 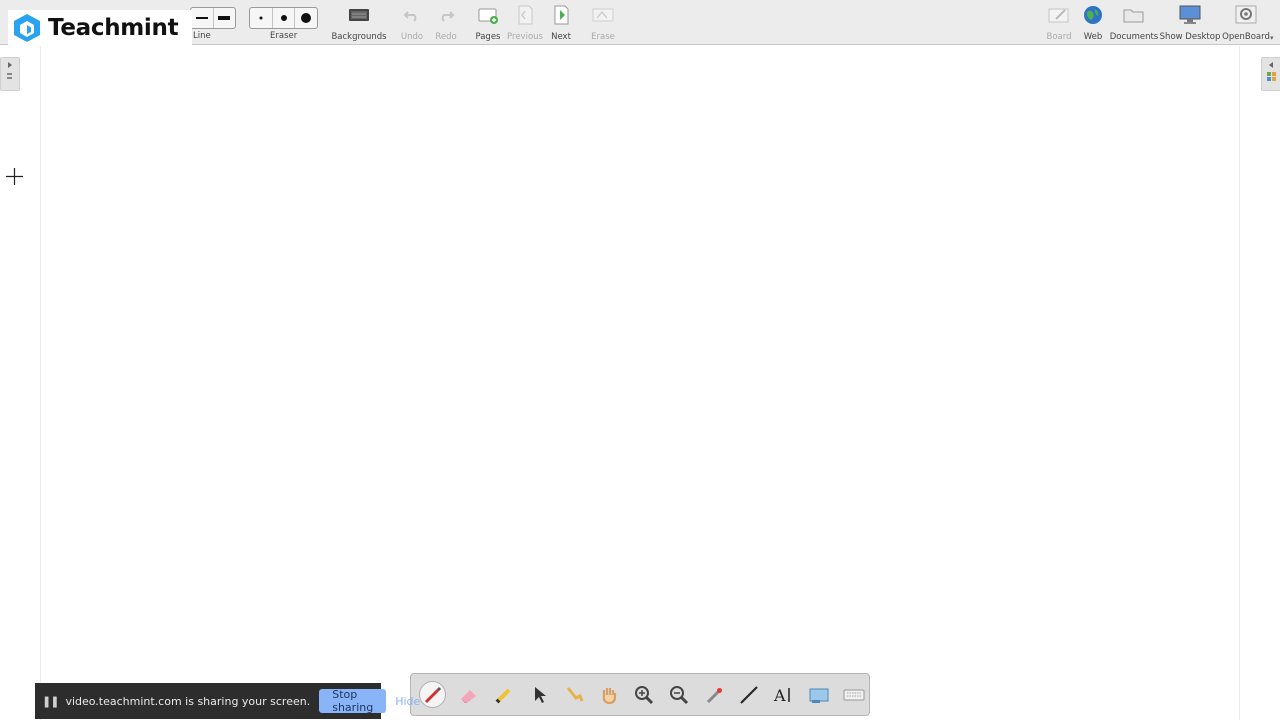 What do you see at coordinates (640, 22) in the screenshot?
I see `top-toolbar: Line Eraser Backgrounds Undo Redo Pages` at bounding box center [640, 22].